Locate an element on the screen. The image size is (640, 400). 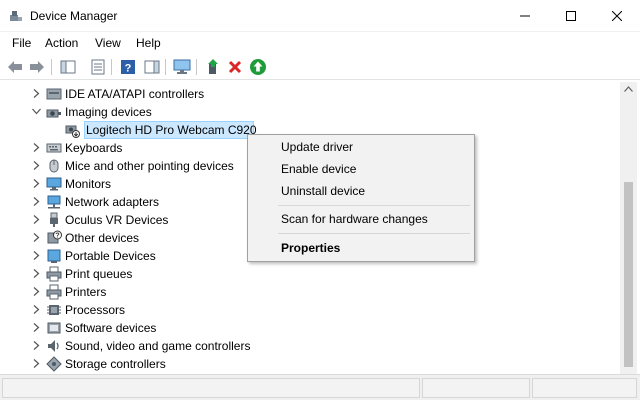
tree-node-label: Sound, video and game controllers is located at coordinates (158, 346).